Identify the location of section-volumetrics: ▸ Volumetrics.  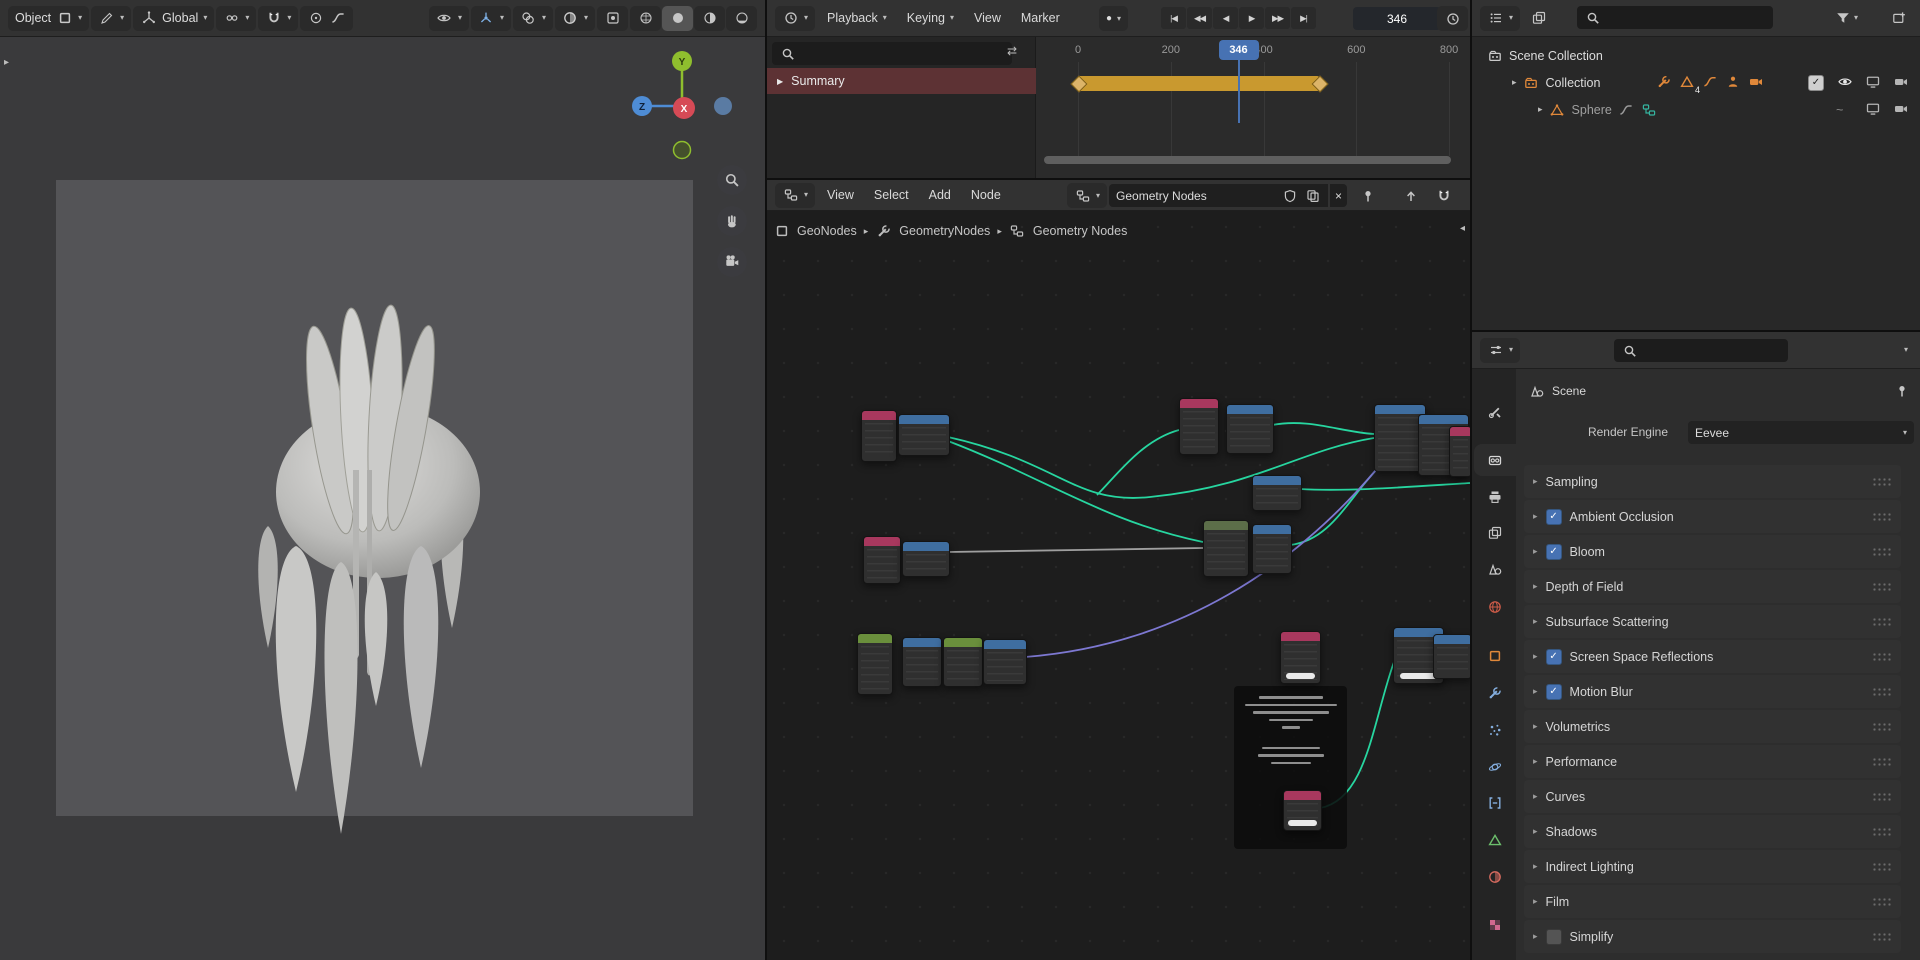
(1712, 726).